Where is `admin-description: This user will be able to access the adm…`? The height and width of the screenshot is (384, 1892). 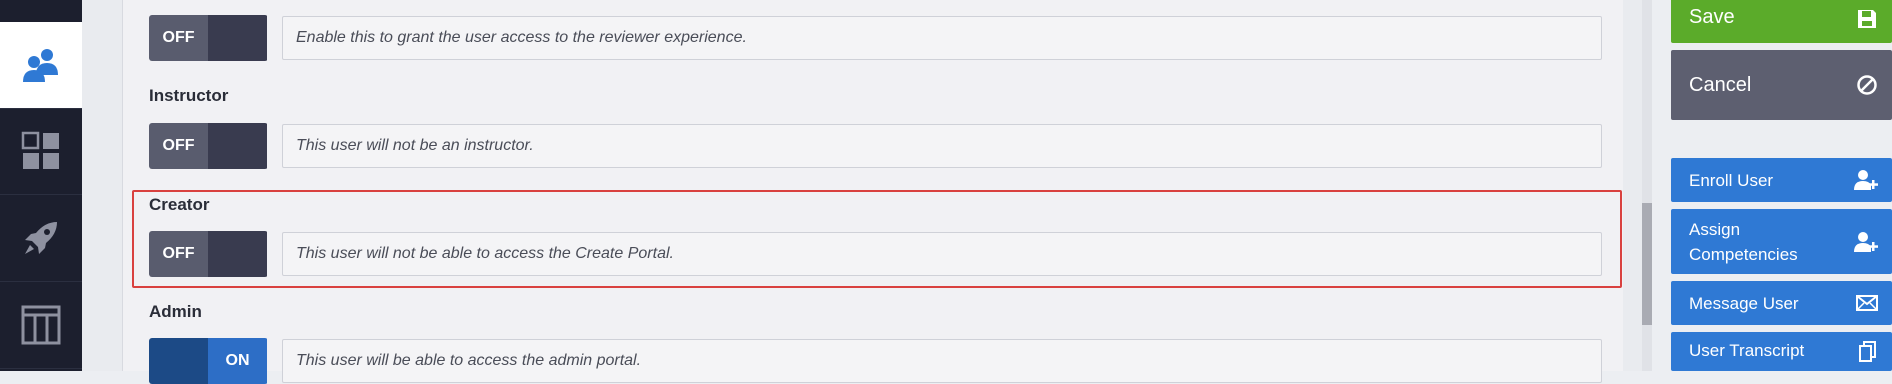 admin-description: This user will be able to access the adm… is located at coordinates (942, 361).